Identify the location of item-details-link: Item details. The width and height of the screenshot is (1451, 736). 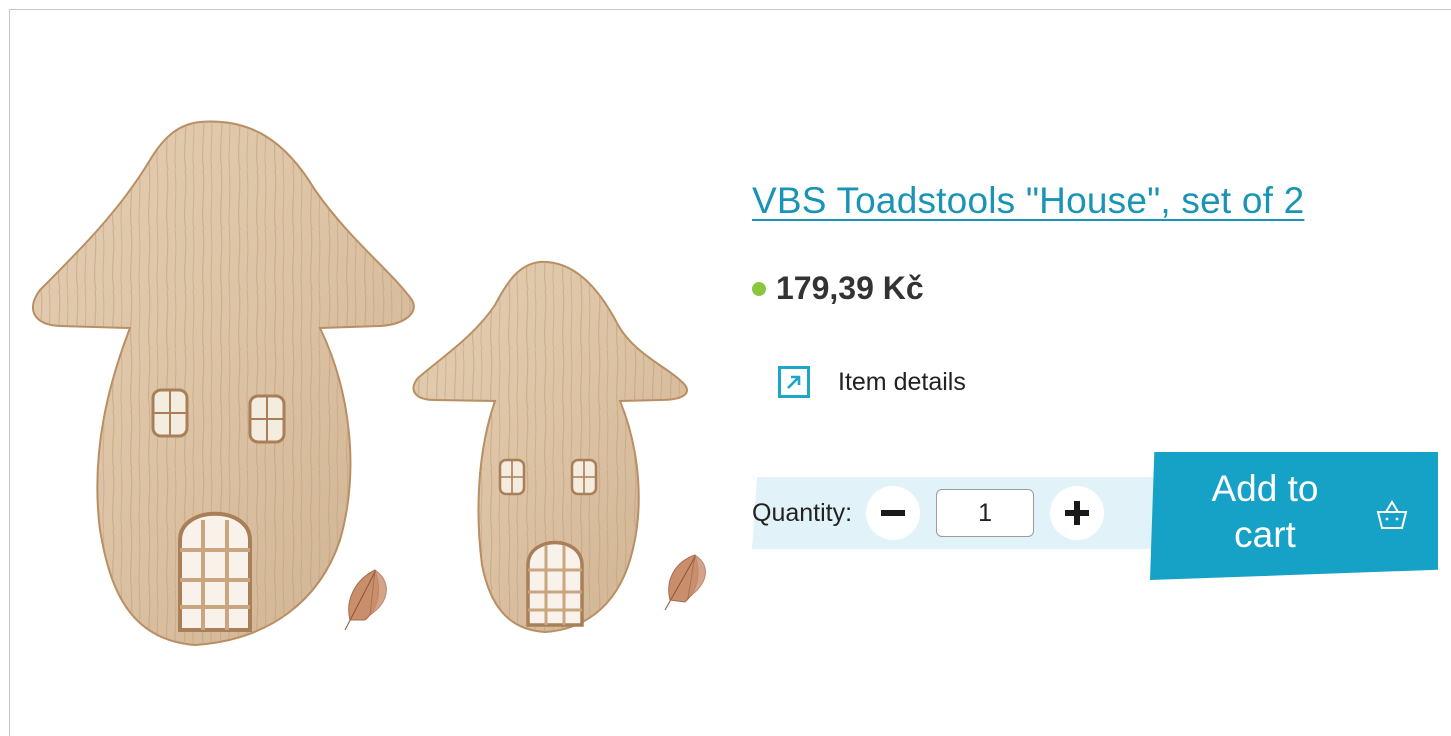
(872, 382).